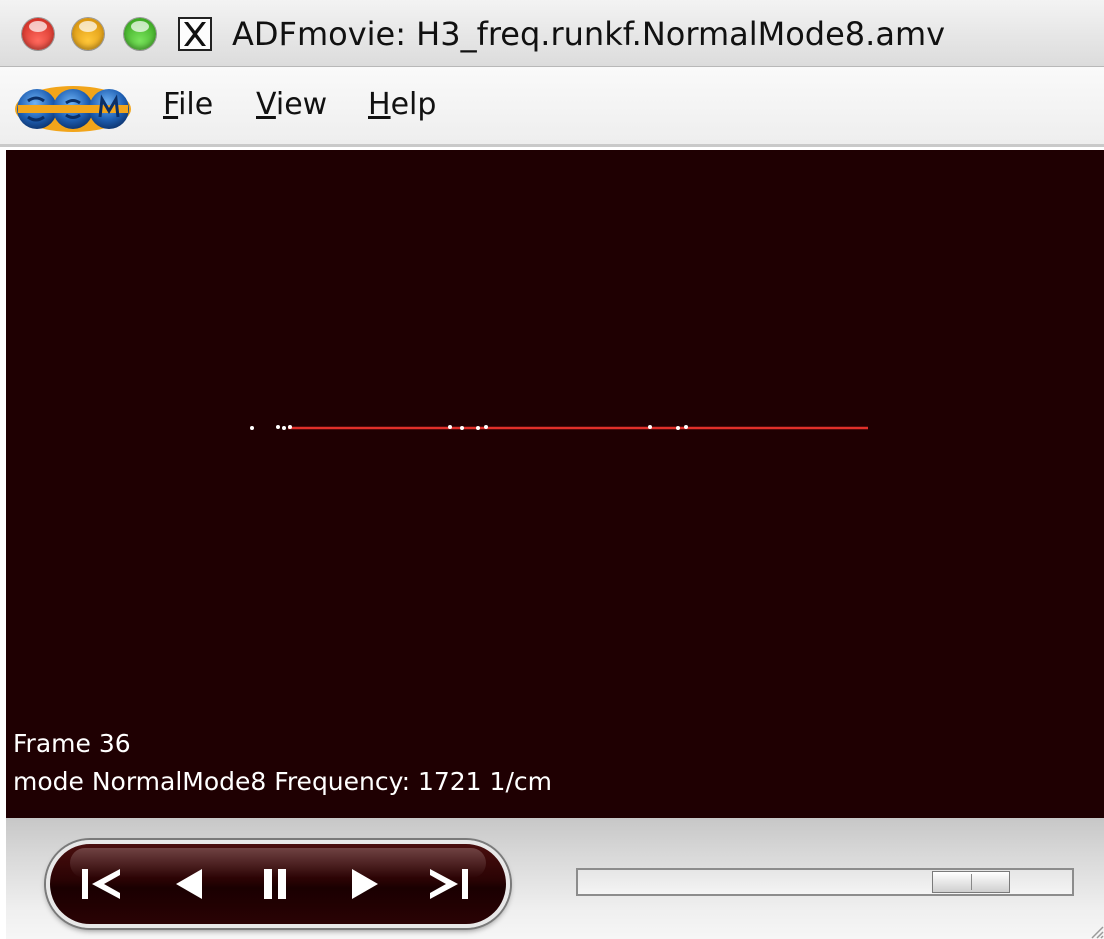  I want to click on menu-file-mnemonic: F, so click(171, 104).